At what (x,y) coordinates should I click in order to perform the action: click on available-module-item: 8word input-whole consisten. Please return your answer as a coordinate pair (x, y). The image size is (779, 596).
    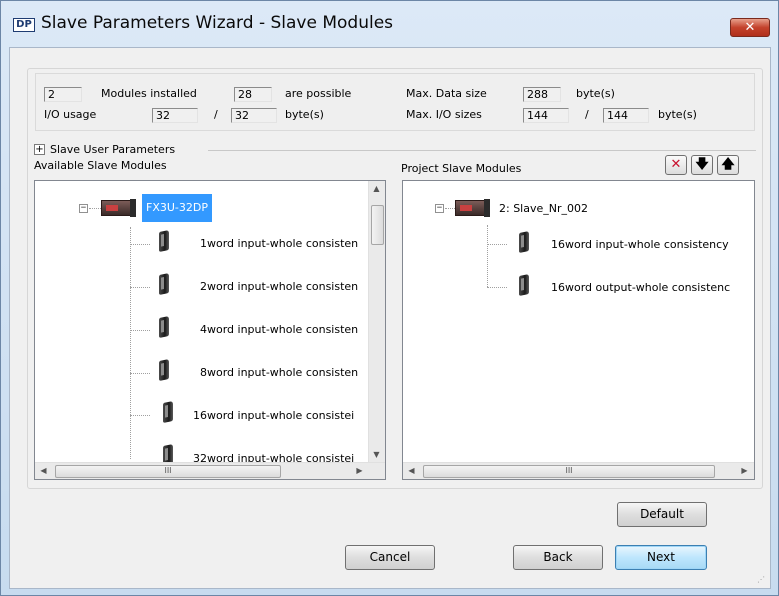
    Looking at the image, I should click on (279, 372).